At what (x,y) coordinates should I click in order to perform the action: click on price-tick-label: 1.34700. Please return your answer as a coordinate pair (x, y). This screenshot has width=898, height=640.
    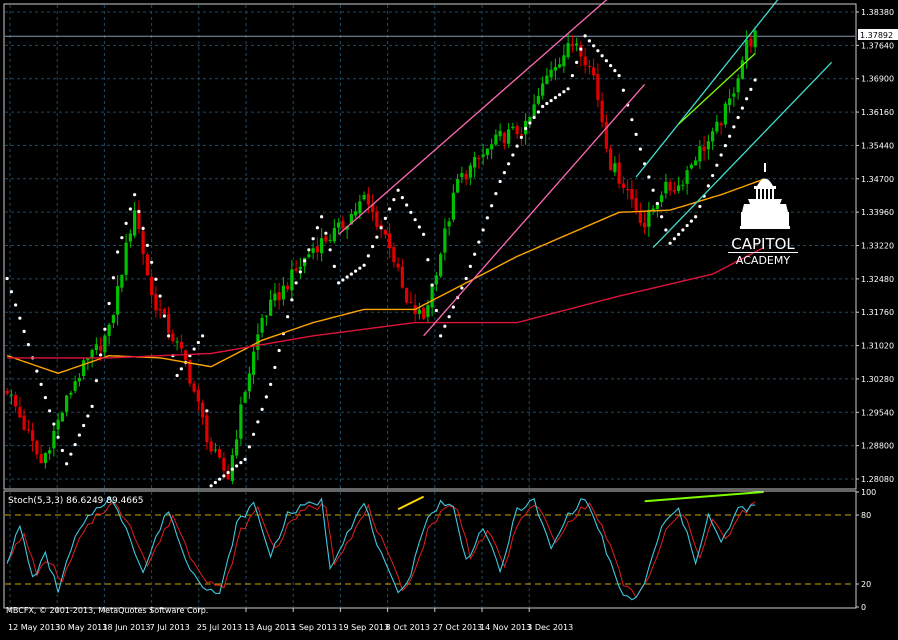
    Looking at the image, I should click on (877, 179).